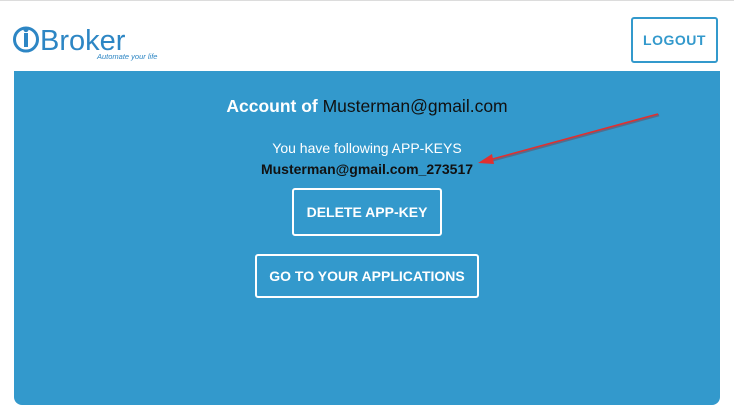 The height and width of the screenshot is (413, 734). What do you see at coordinates (126, 56) in the screenshot?
I see `logo-tagline: Automate your life` at bounding box center [126, 56].